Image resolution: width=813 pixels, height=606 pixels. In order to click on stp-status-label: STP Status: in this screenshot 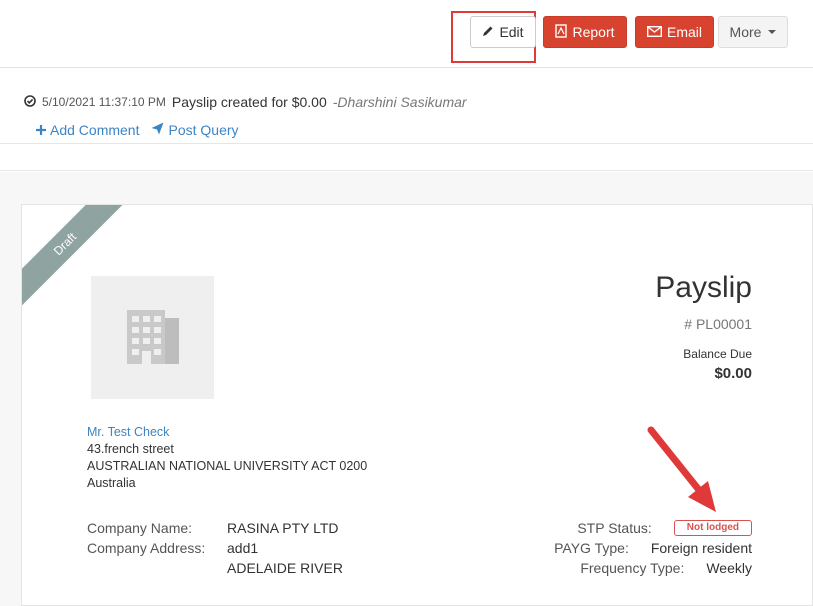, I will do `click(614, 528)`.